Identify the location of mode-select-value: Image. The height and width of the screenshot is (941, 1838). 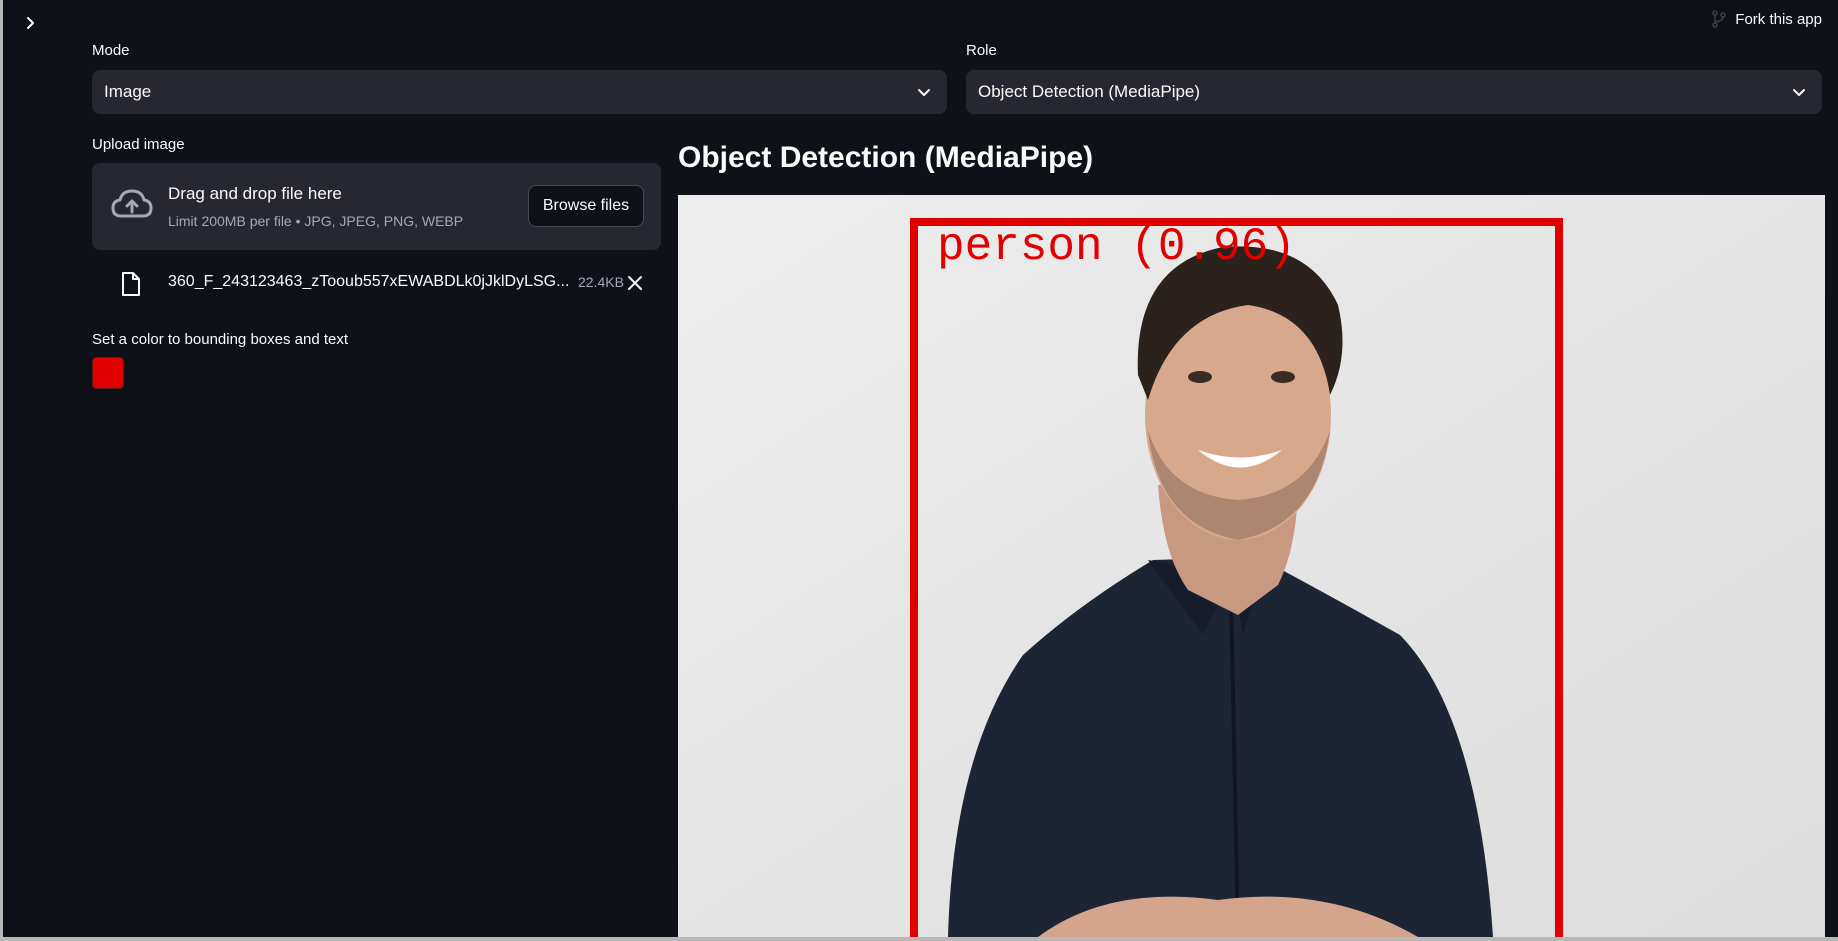
(128, 91).